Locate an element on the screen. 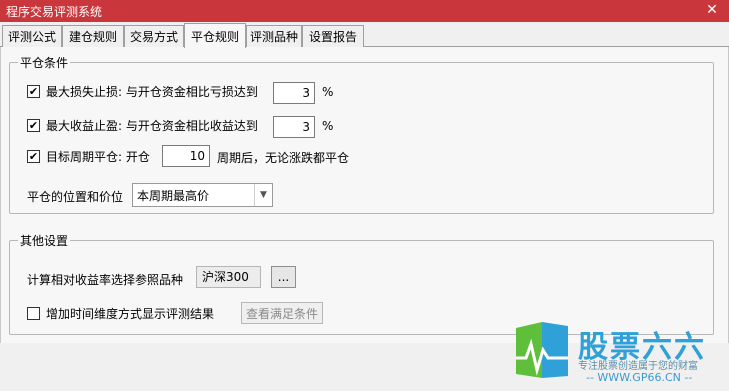  tab-report-settings: 设置报告 is located at coordinates (333, 36).